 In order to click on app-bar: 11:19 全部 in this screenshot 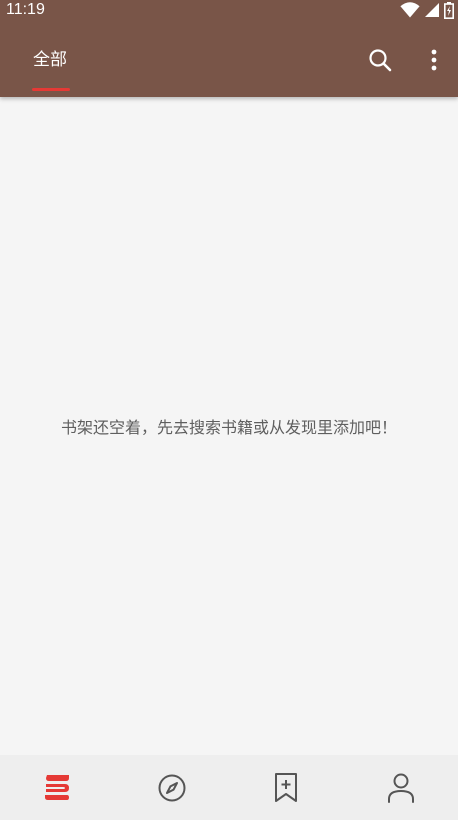, I will do `click(229, 48)`.